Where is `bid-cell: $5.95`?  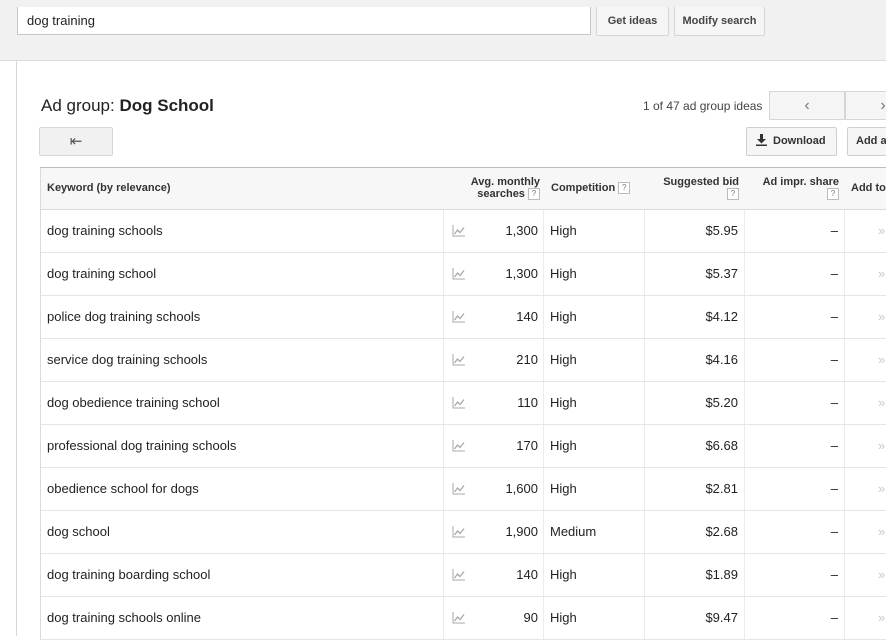
bid-cell: $5.95 is located at coordinates (721, 230).